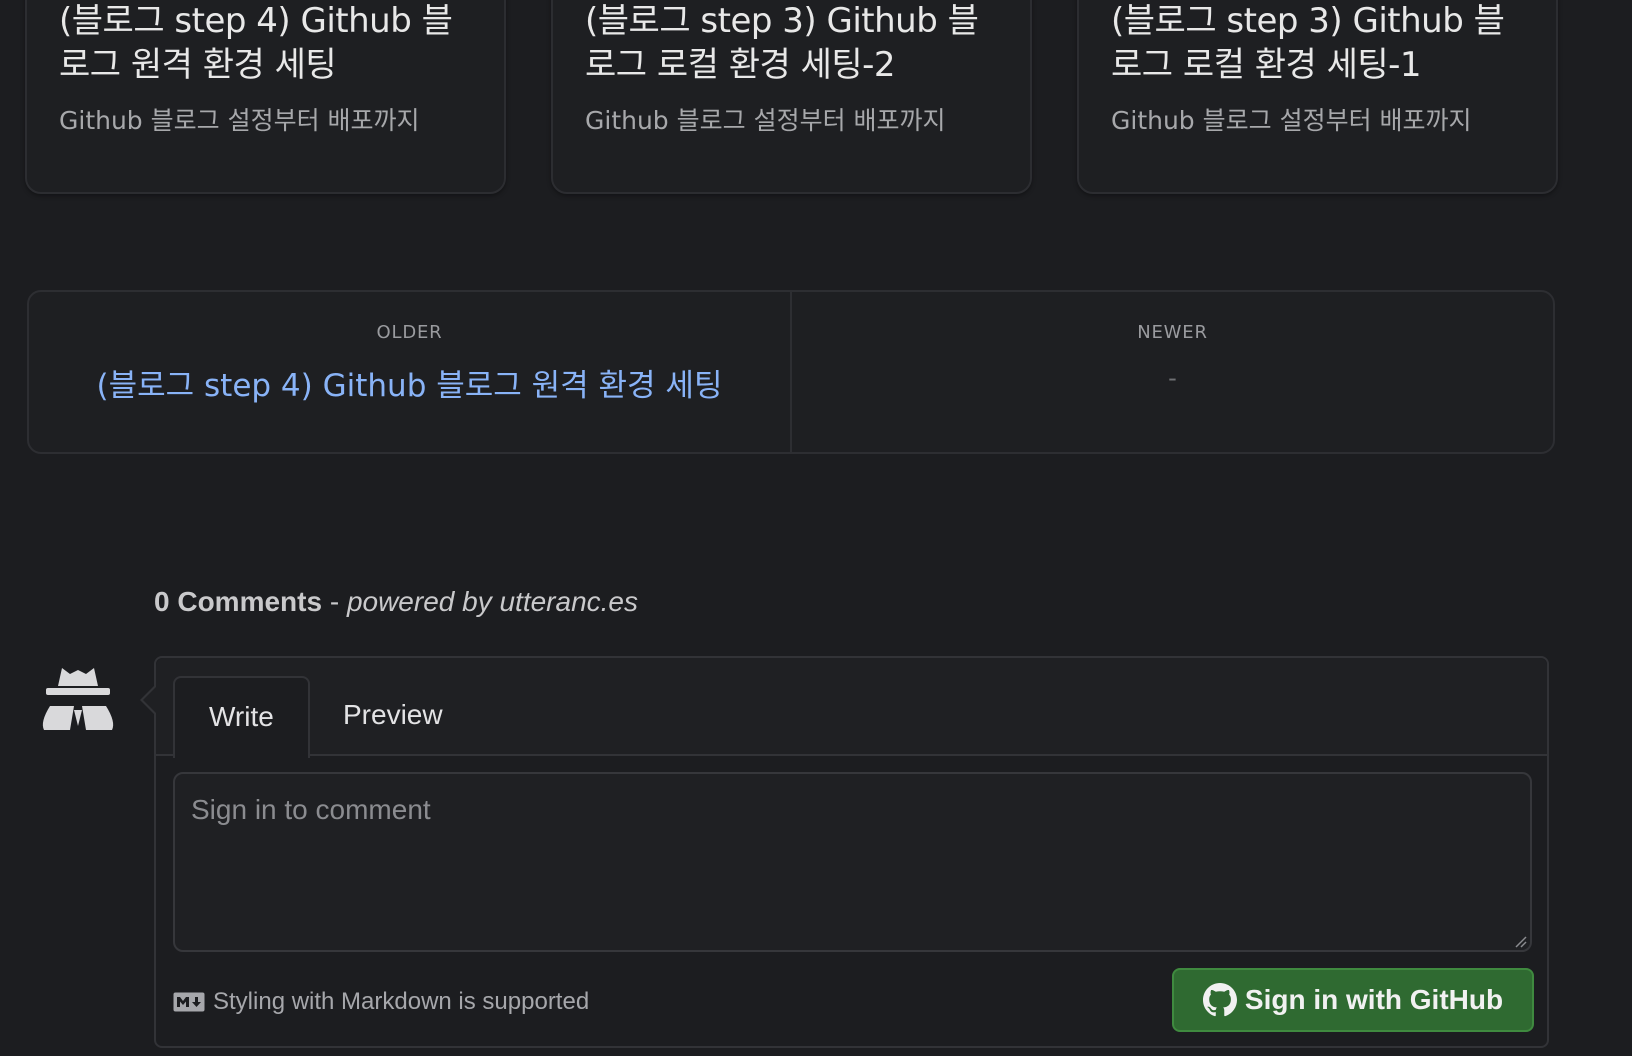 The height and width of the screenshot is (1056, 1632). Describe the element at coordinates (78, 699) in the screenshot. I see `anonymous-spy-icon` at that location.